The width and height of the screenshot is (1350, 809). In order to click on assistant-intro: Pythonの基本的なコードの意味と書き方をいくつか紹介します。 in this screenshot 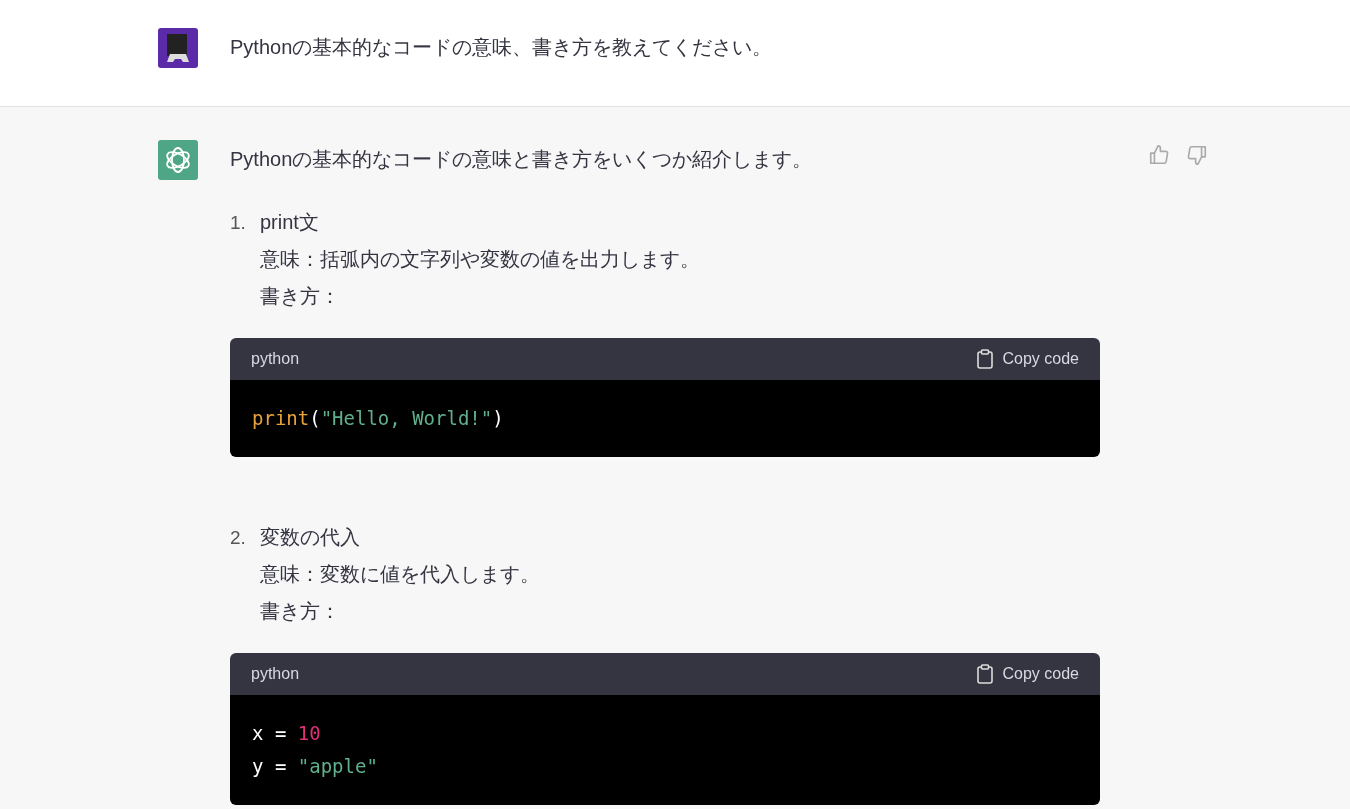, I will do `click(522, 159)`.